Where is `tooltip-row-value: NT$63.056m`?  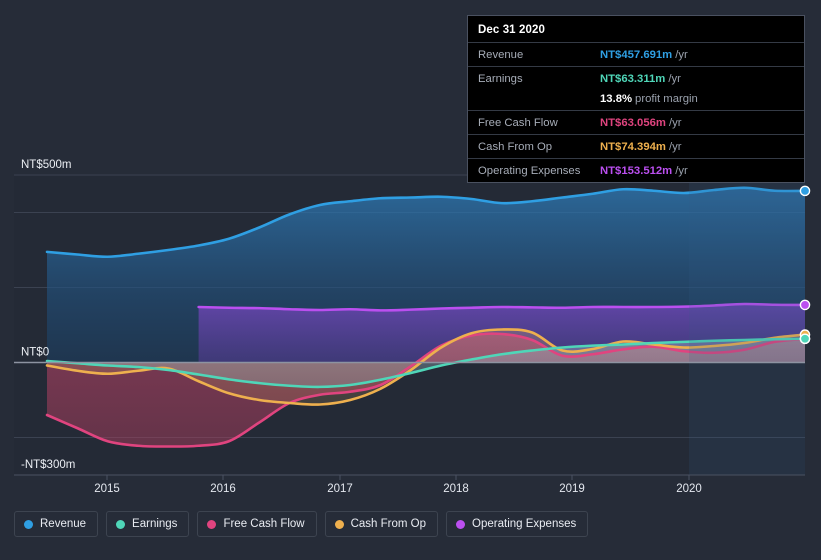 tooltip-row-value: NT$63.056m is located at coordinates (633, 122).